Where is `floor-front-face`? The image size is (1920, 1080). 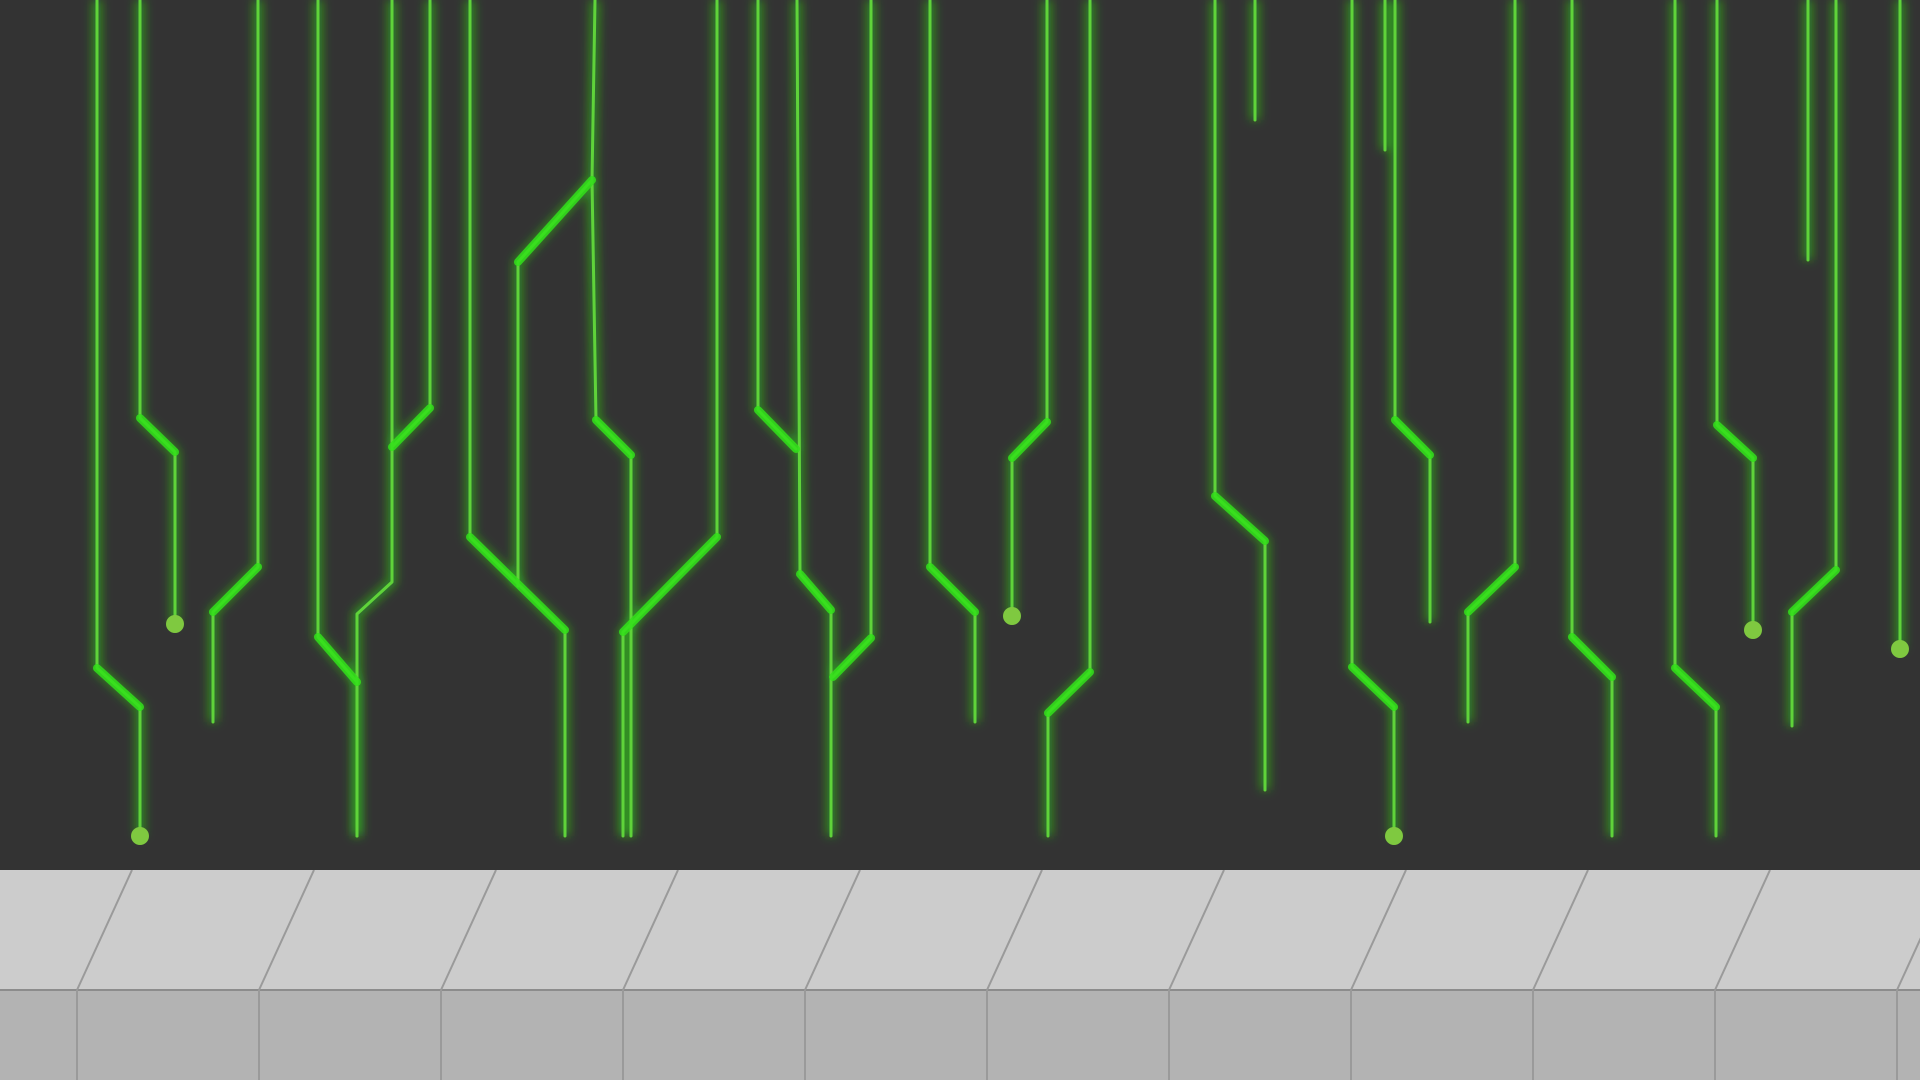
floor-front-face is located at coordinates (960, 1035).